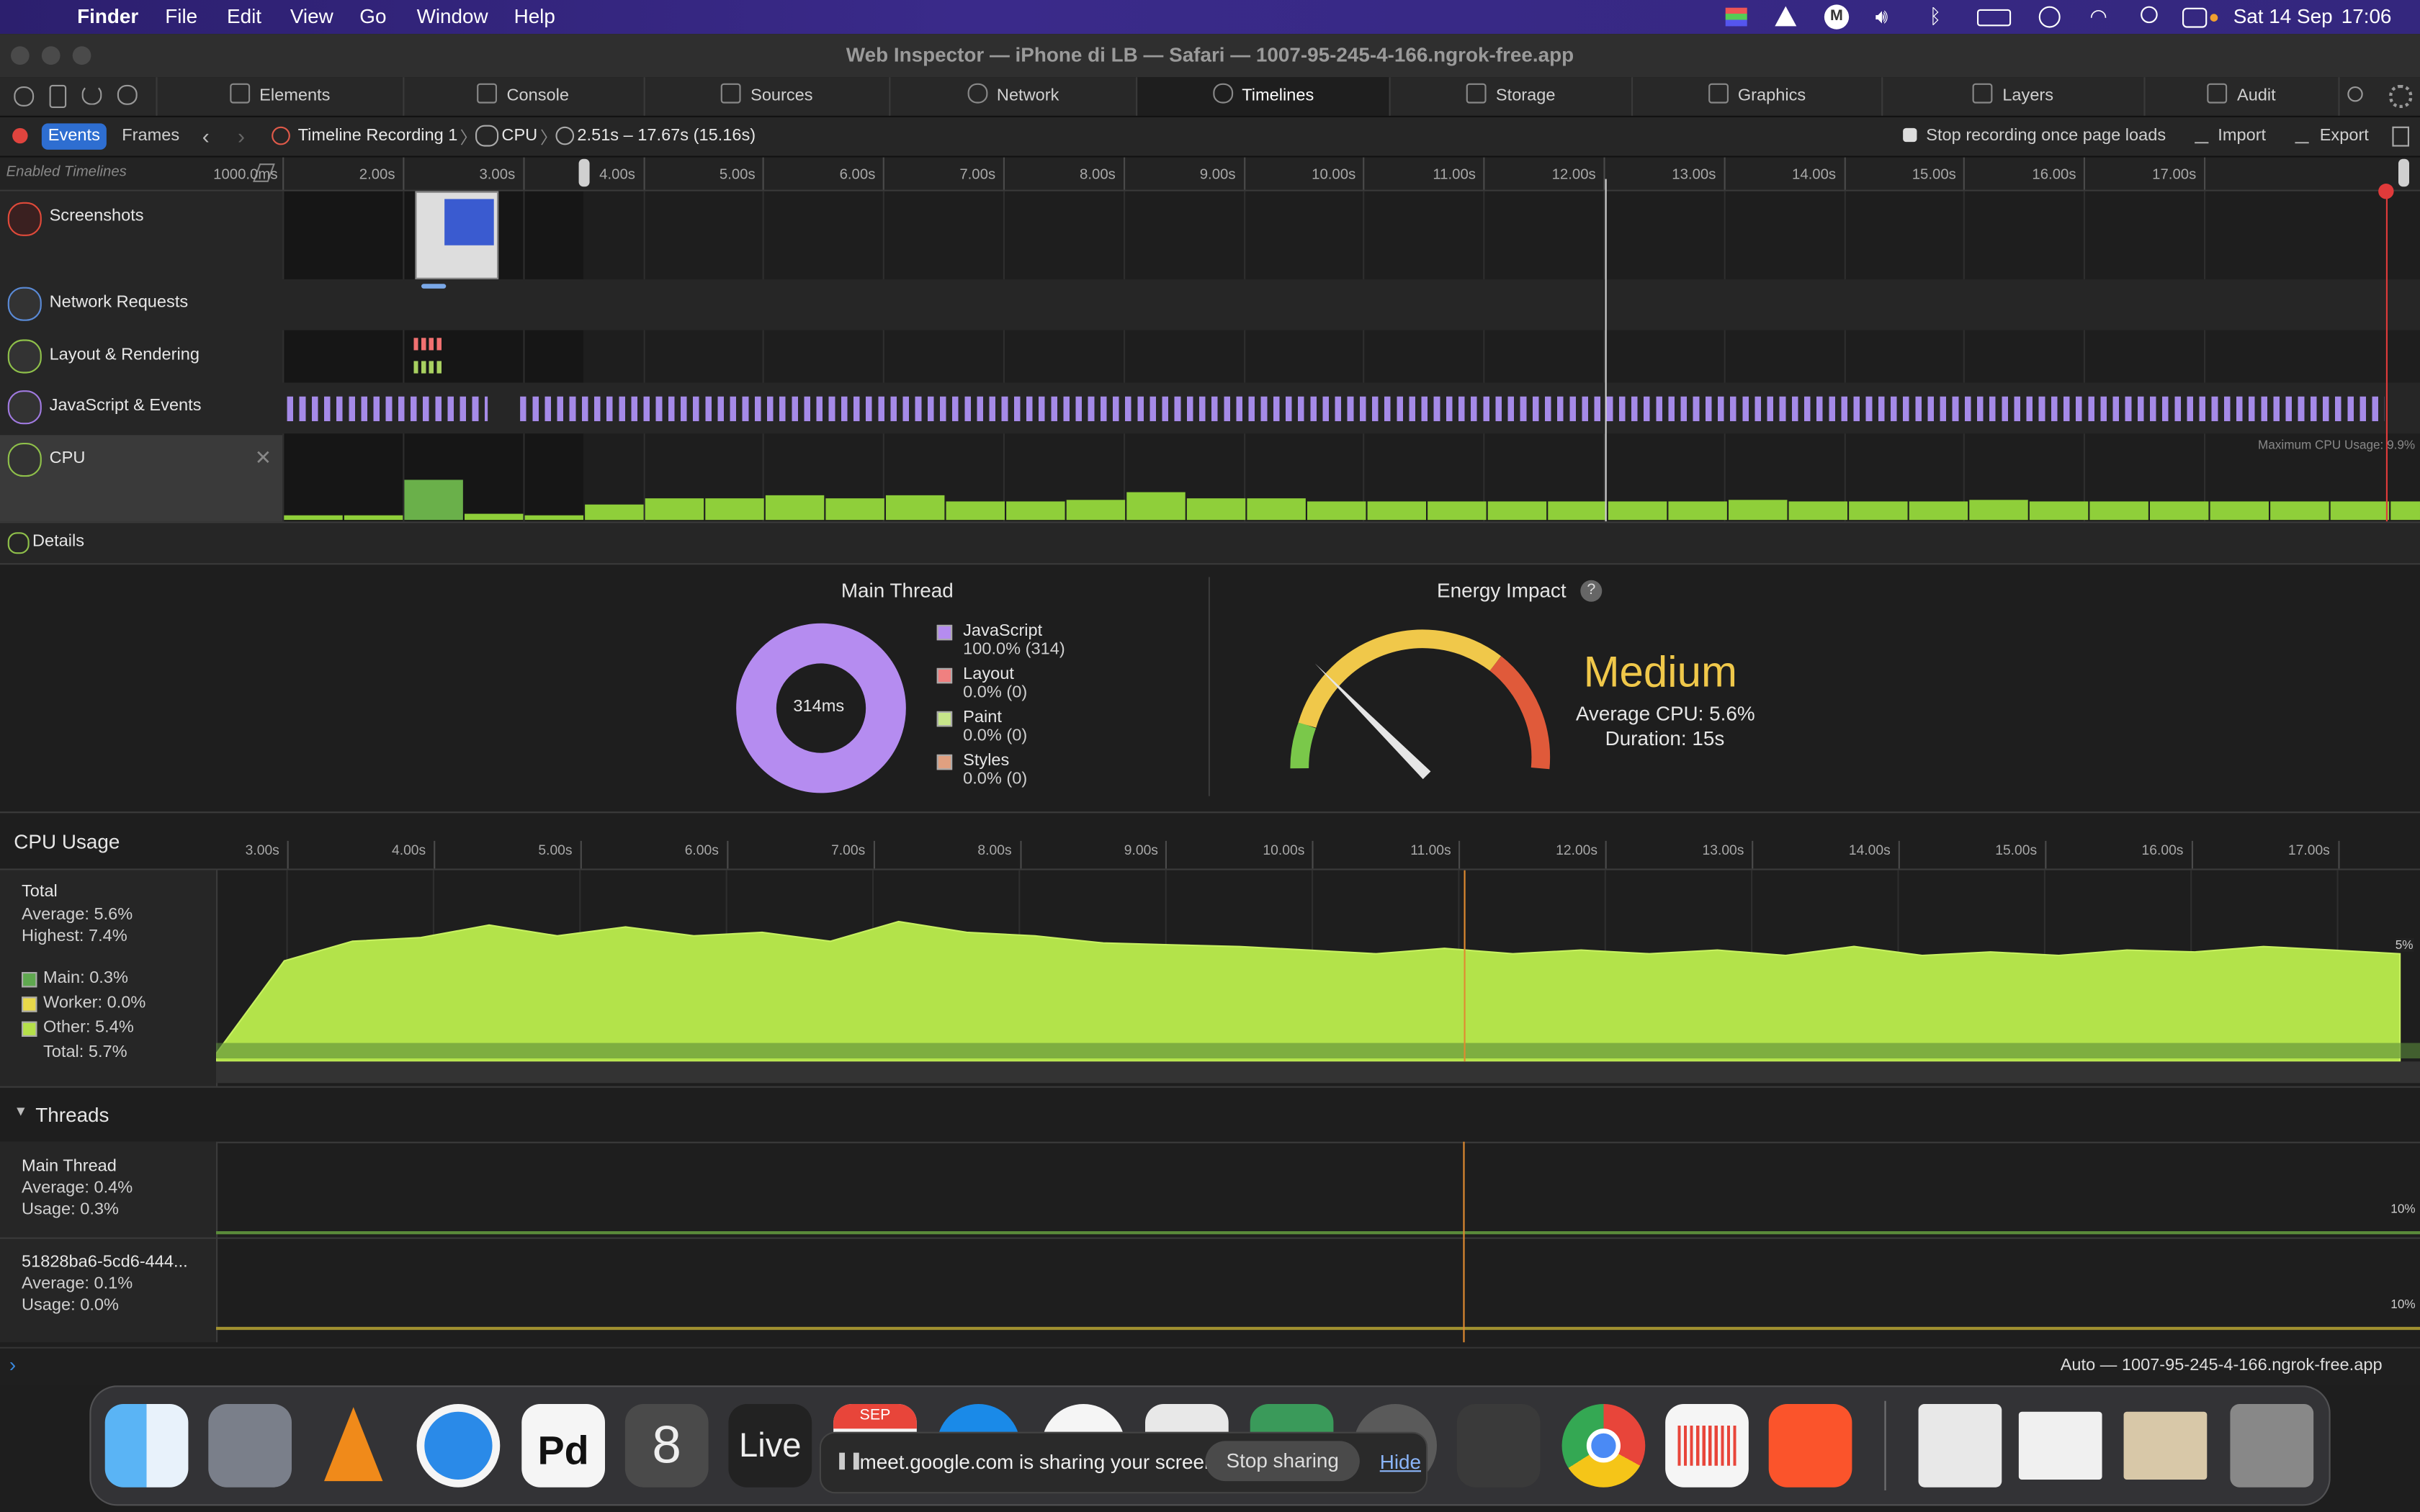 The height and width of the screenshot is (1512, 2420). Describe the element at coordinates (141, 235) in the screenshot. I see `timeline-screenshots: Screenshots` at that location.